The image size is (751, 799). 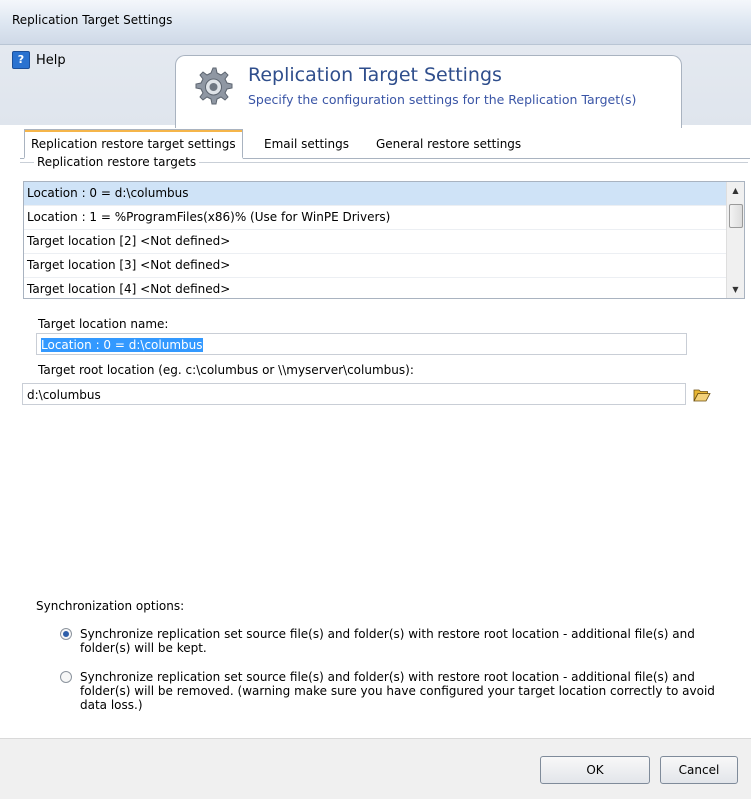 What do you see at coordinates (375, 75) in the screenshot?
I see `header-title: Replication Target Settings` at bounding box center [375, 75].